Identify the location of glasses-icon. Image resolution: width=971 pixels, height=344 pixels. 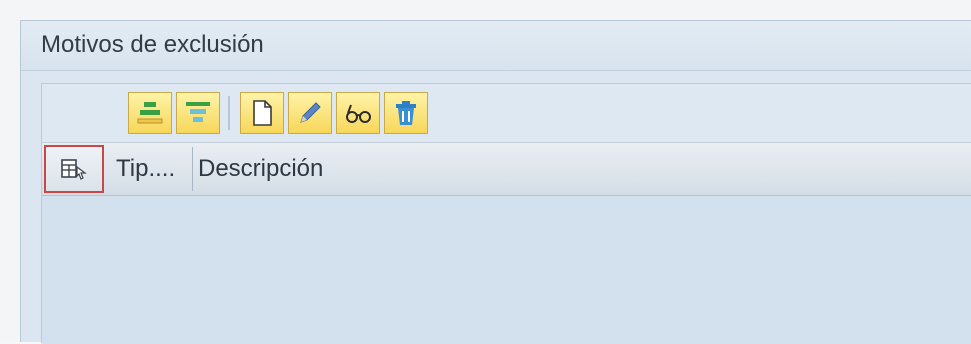
(358, 113).